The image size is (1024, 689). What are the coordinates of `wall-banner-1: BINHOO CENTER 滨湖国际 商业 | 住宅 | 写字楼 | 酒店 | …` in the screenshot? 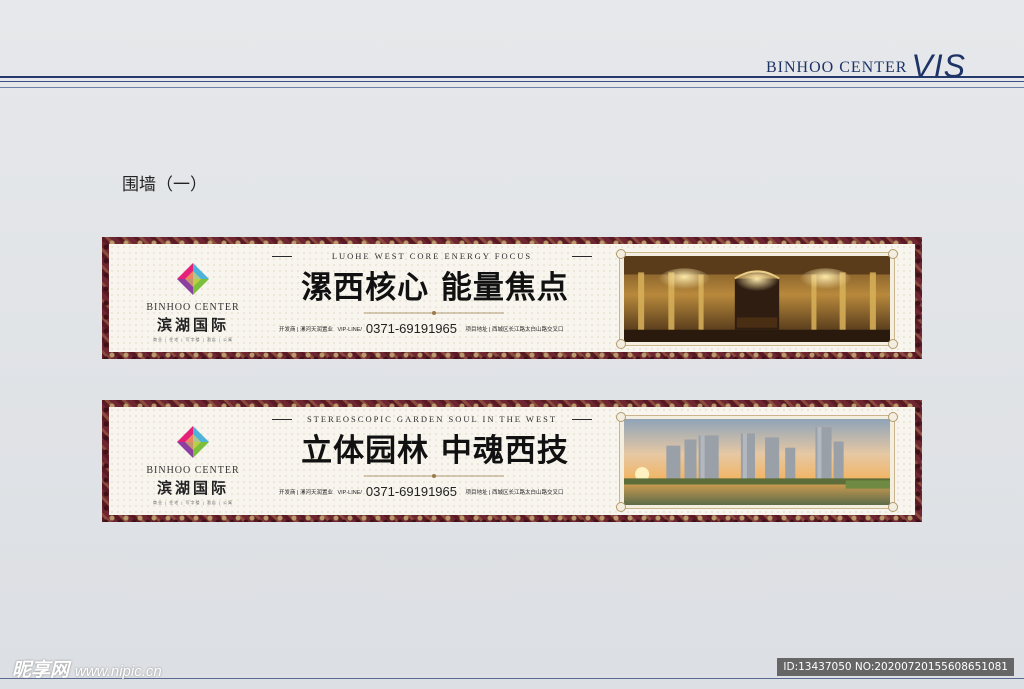 It's located at (512, 298).